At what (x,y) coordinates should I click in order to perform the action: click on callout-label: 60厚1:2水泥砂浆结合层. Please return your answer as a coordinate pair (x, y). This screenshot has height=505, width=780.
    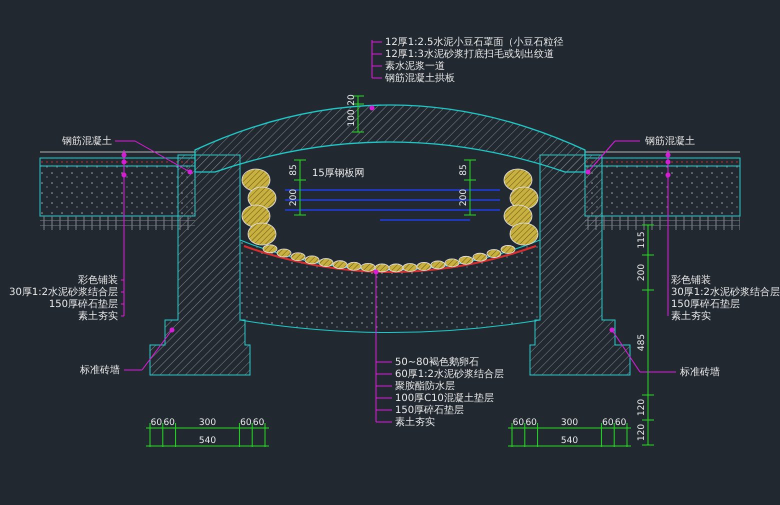
    Looking at the image, I should click on (449, 374).